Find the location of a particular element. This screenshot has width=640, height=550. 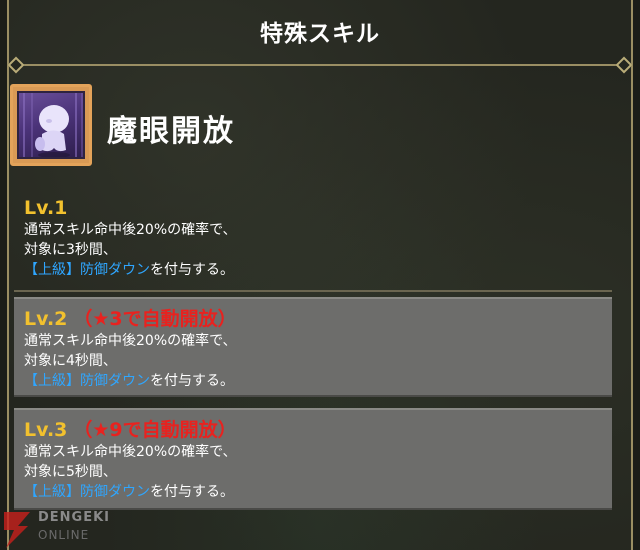

level-label: Lv.1 is located at coordinates (46, 208).